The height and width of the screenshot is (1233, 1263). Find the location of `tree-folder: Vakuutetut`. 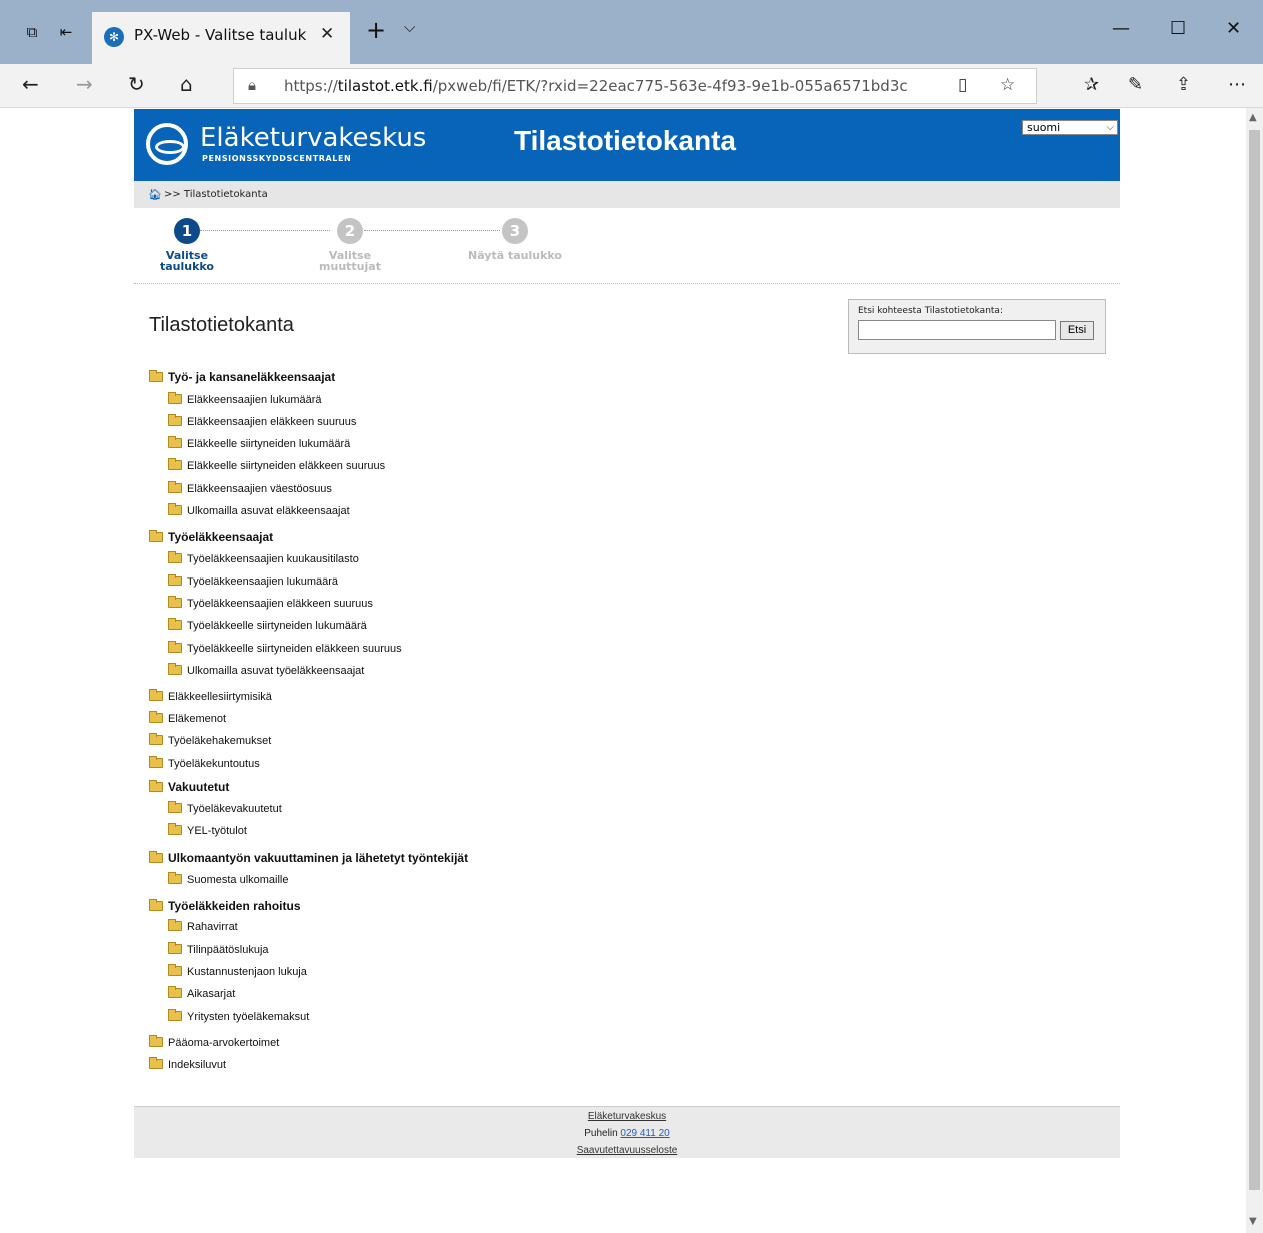

tree-folder: Vakuutetut is located at coordinates (189, 787).